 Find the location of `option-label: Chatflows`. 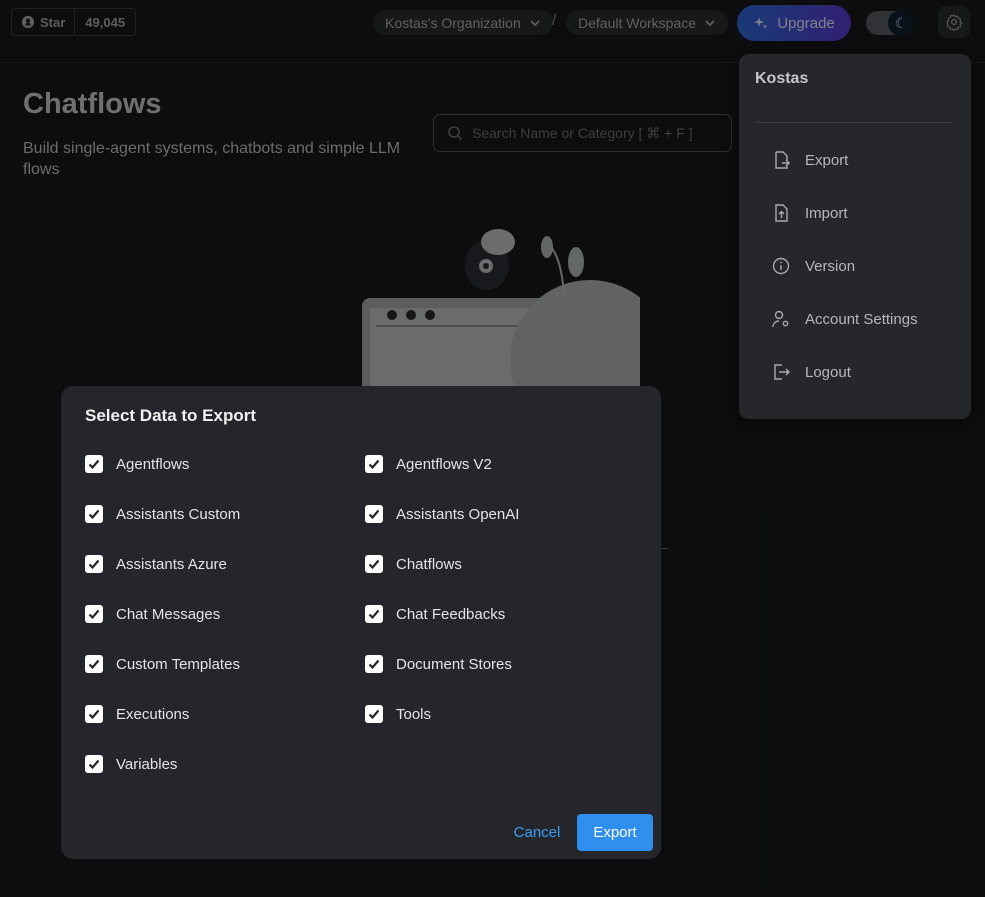

option-label: Chatflows is located at coordinates (429, 564).